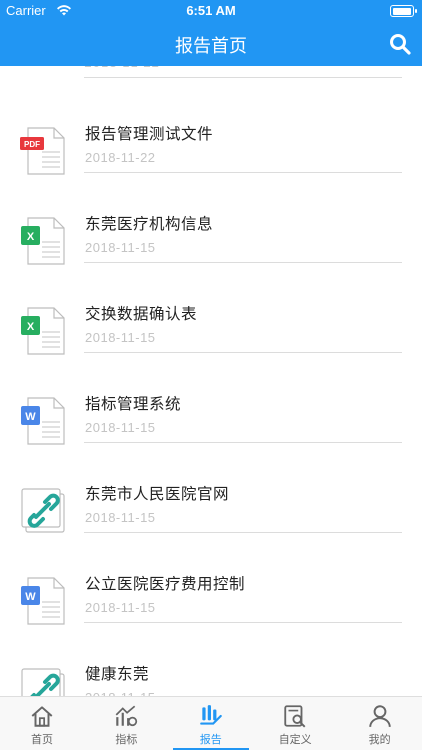  Describe the element at coordinates (42, 739) in the screenshot. I see `tab-label: 首页` at that location.